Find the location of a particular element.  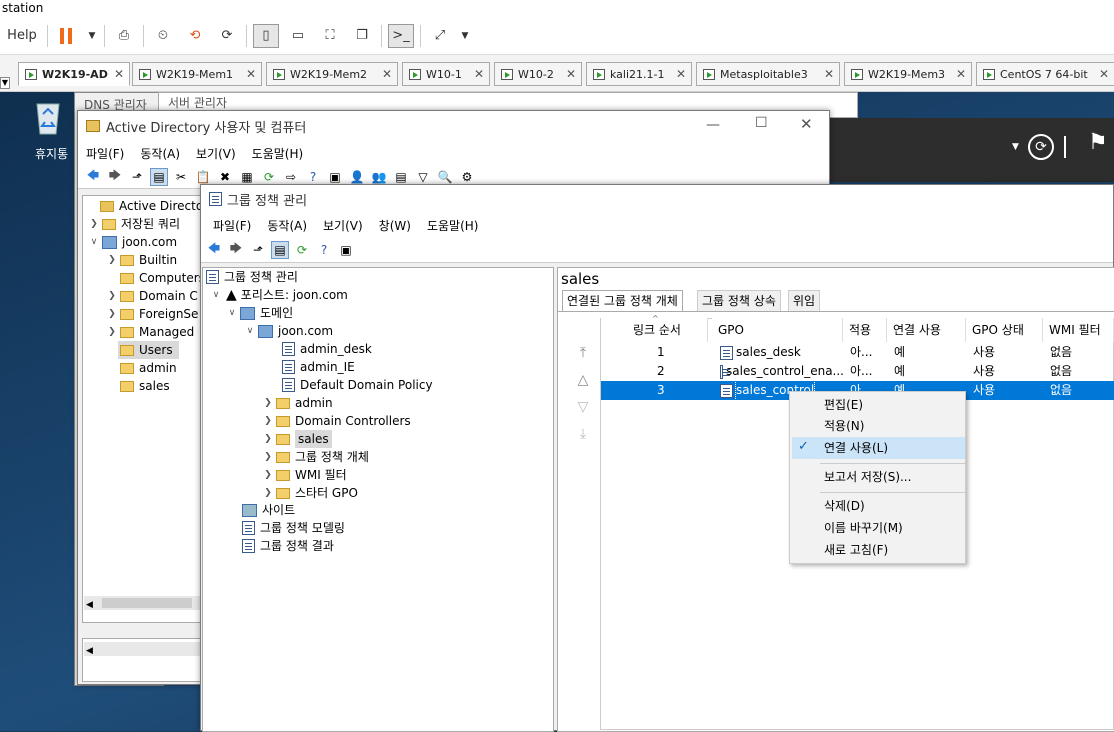

maximize-icon: ☐ is located at coordinates (761, 123).